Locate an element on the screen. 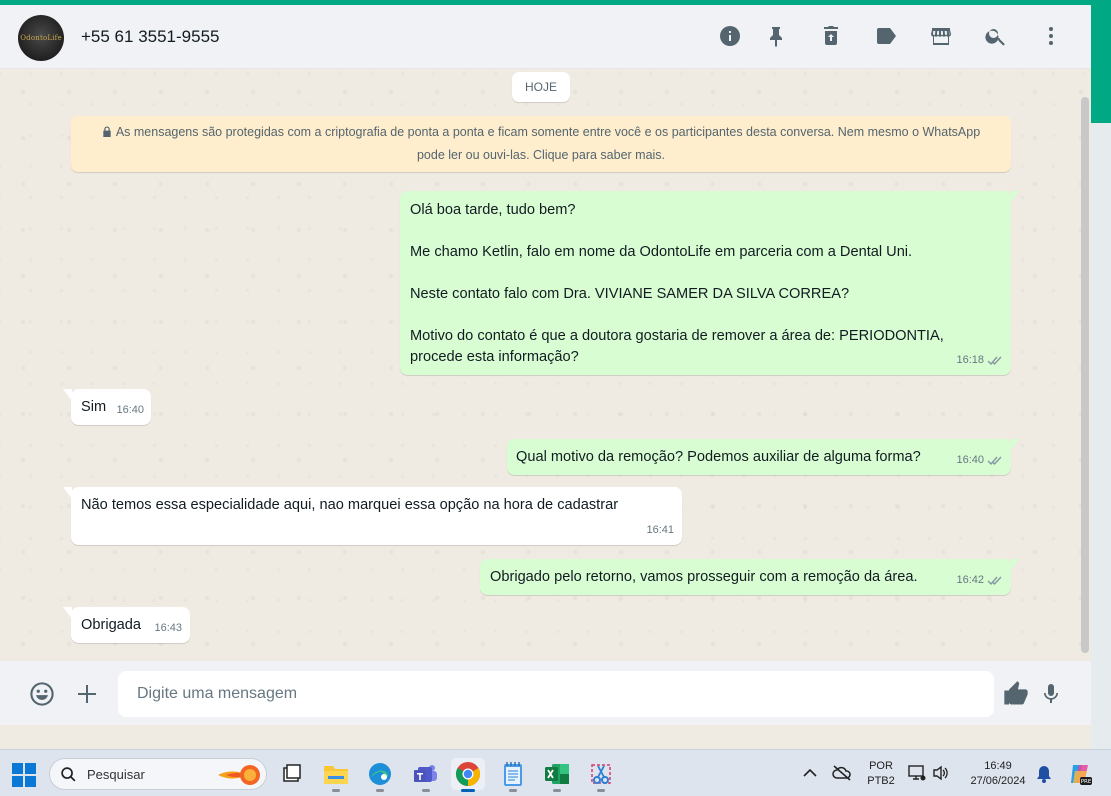 The image size is (1111, 796). info-icon is located at coordinates (730, 36).